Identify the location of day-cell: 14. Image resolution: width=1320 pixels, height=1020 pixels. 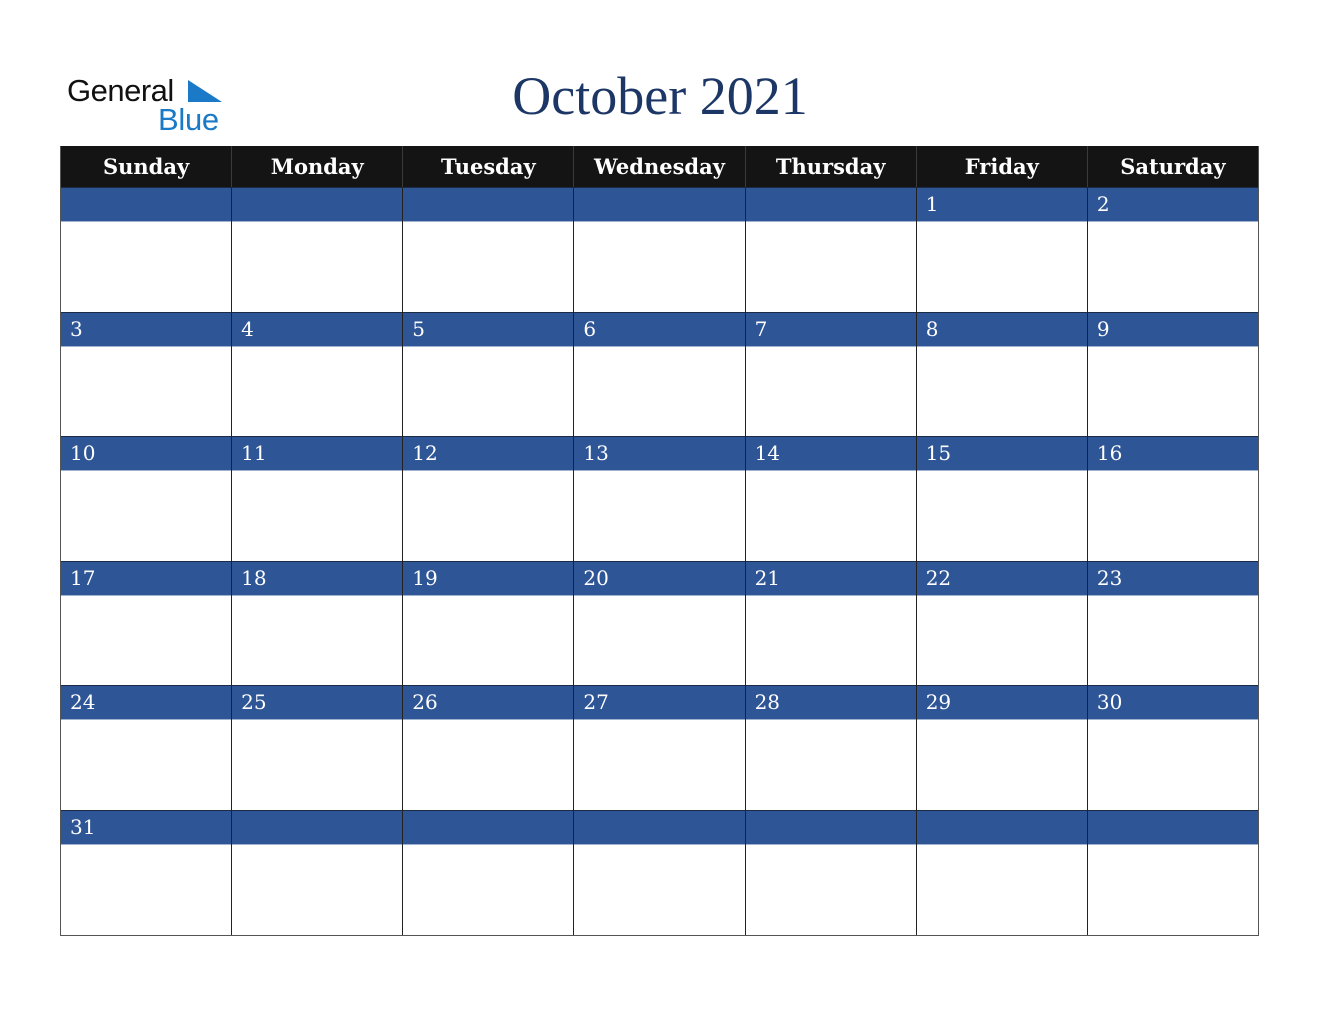
(831, 498).